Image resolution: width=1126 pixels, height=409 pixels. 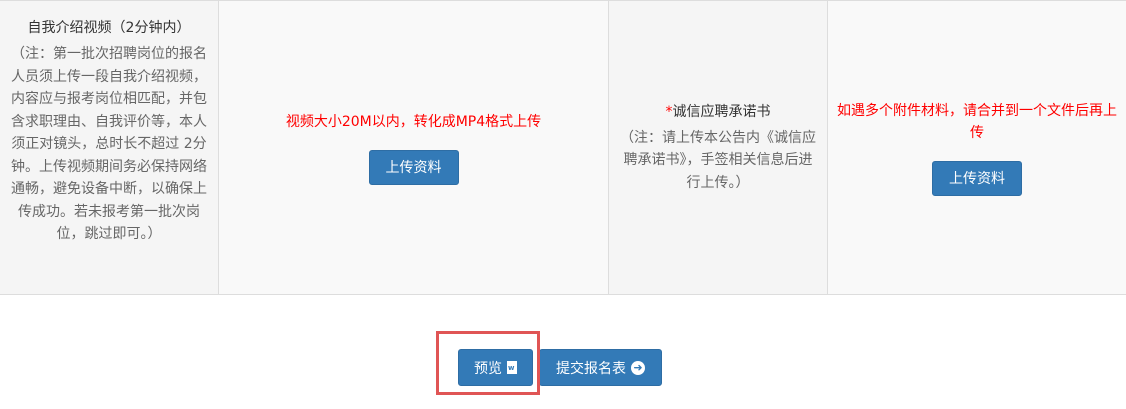 I want to click on required-mark: *, so click(x=669, y=111).